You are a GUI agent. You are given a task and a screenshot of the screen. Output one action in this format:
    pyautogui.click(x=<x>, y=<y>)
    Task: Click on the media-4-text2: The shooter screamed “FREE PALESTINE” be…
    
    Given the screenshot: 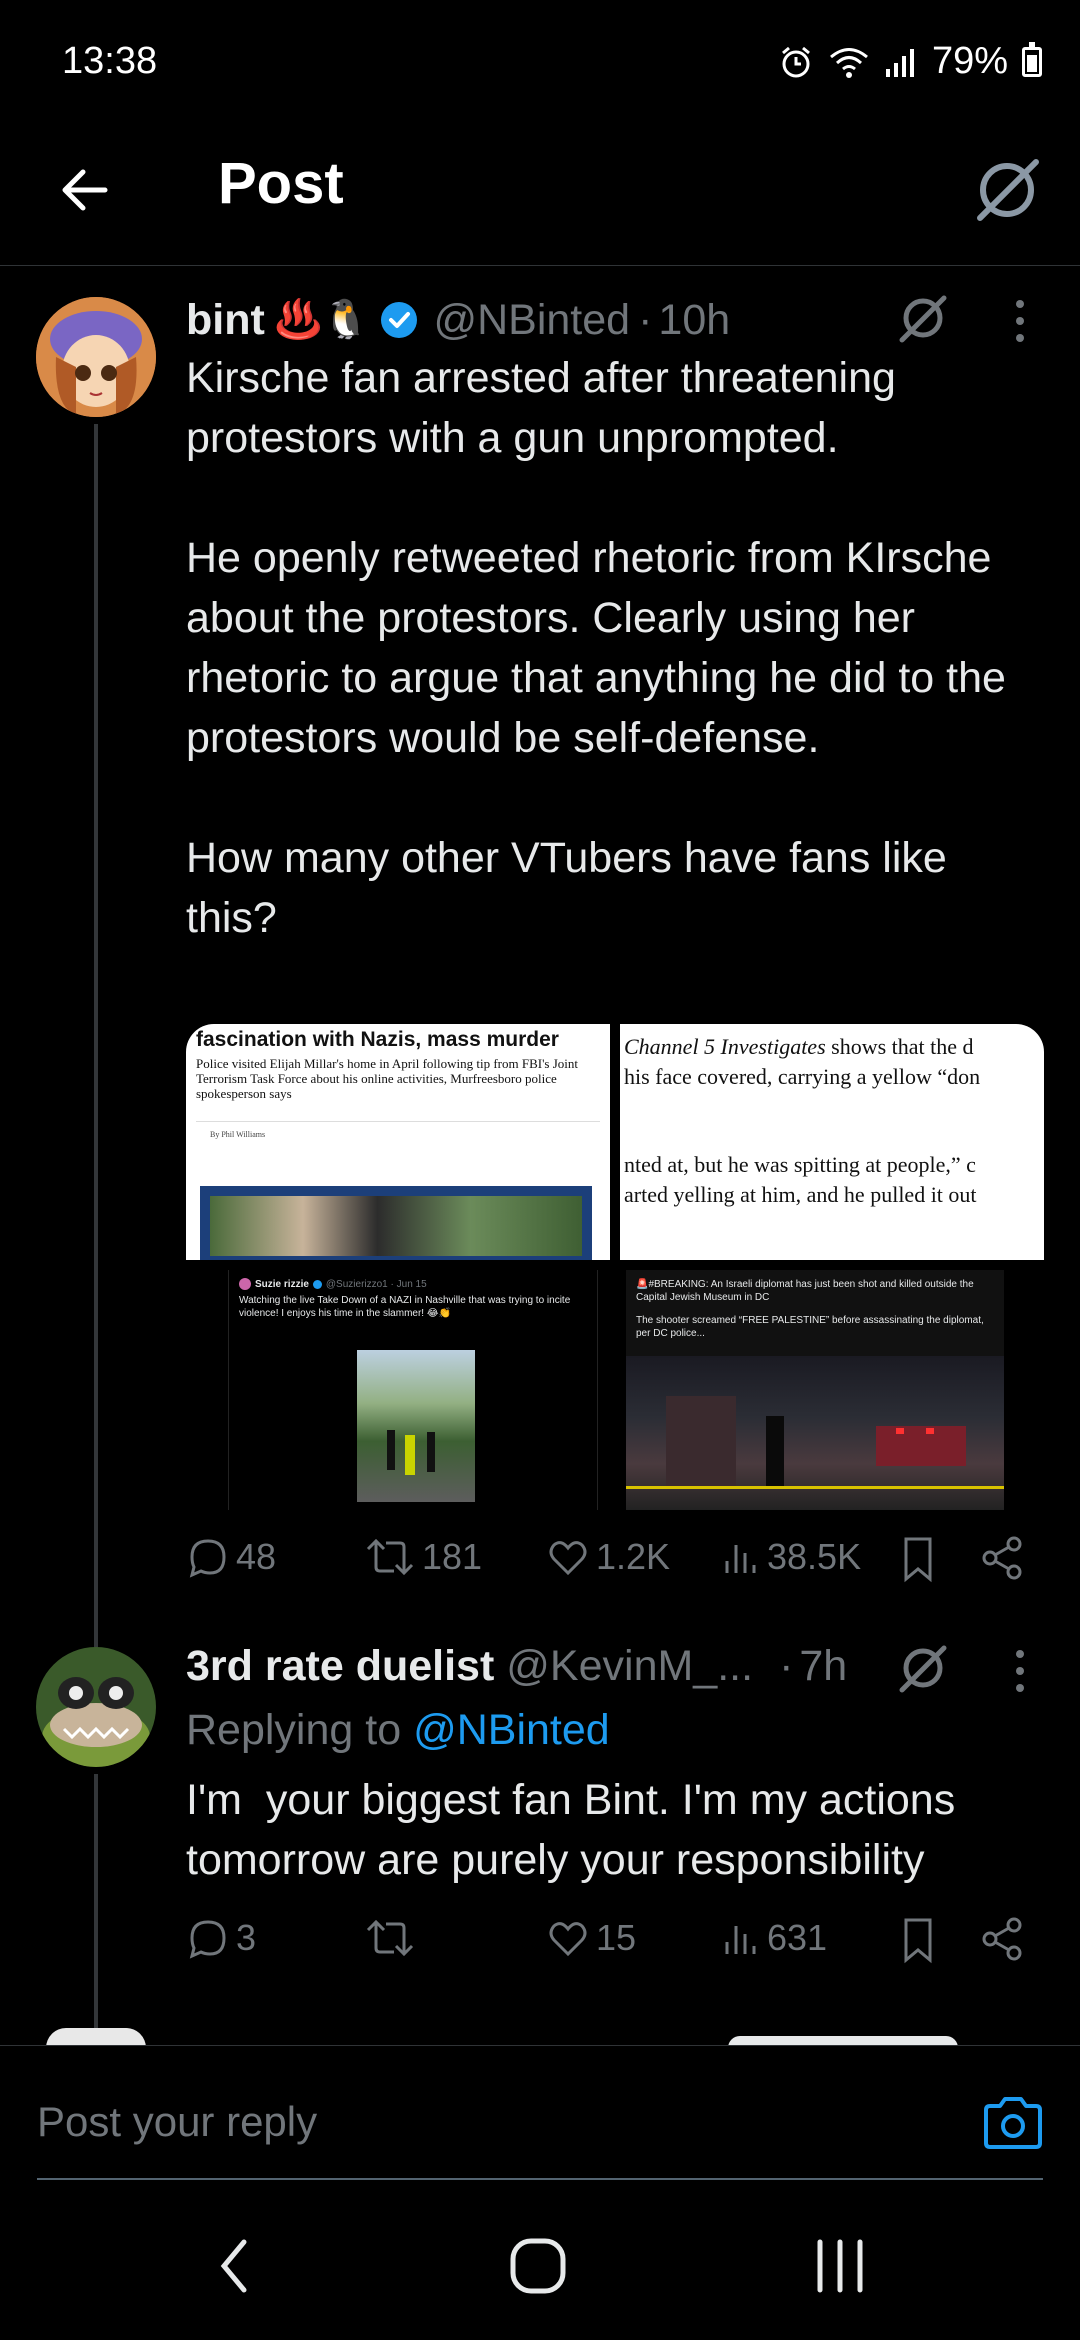 What is the action you would take?
    pyautogui.click(x=810, y=1327)
    